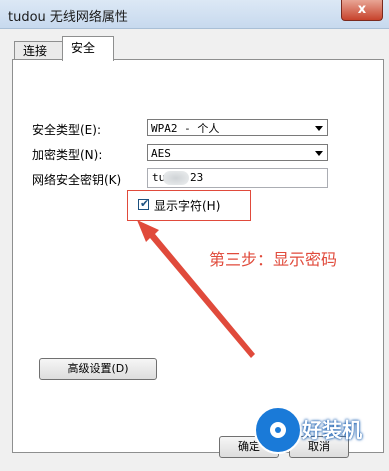  I want to click on close-icon: x, so click(362, 9).